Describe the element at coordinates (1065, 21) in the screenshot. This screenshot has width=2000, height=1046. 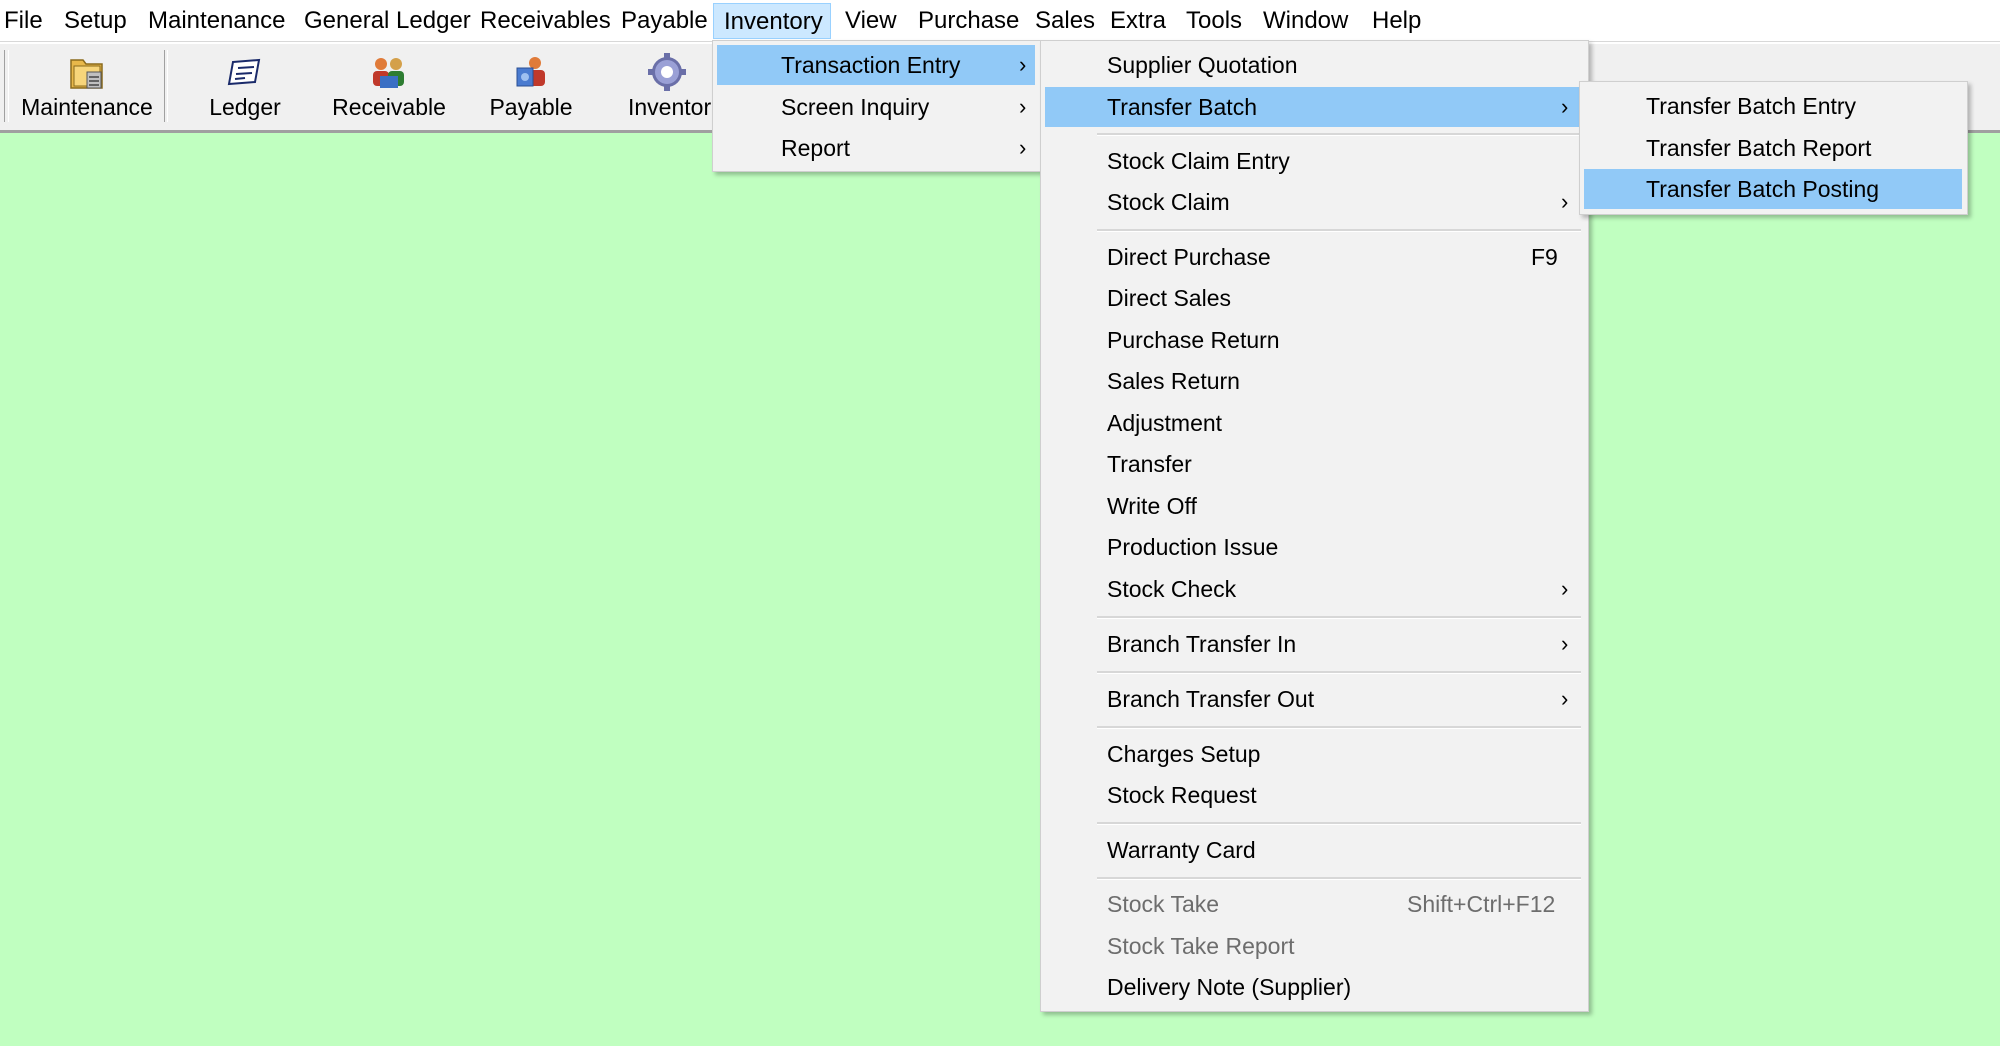
I see `menu-sales: Sales` at that location.